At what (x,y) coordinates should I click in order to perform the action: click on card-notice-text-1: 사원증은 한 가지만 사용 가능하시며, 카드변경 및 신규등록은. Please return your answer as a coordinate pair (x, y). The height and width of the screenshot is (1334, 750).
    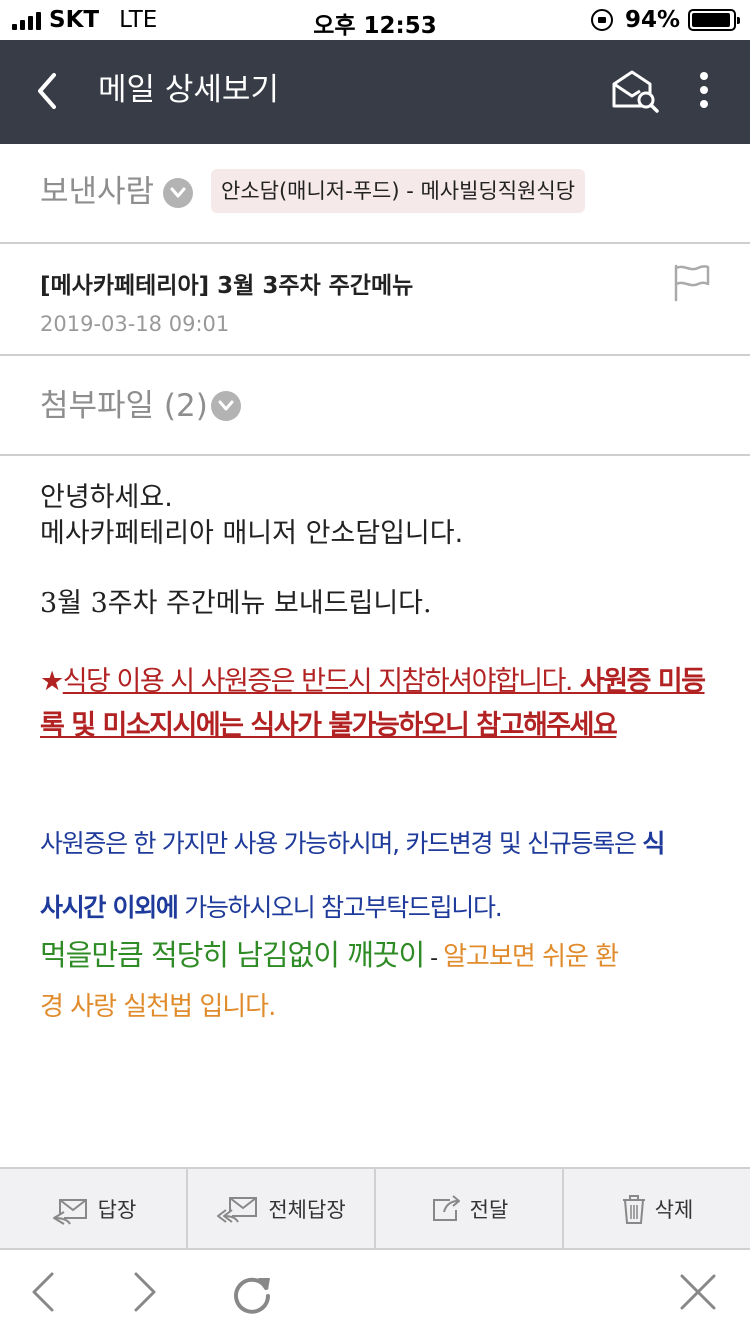
    Looking at the image, I should click on (341, 843).